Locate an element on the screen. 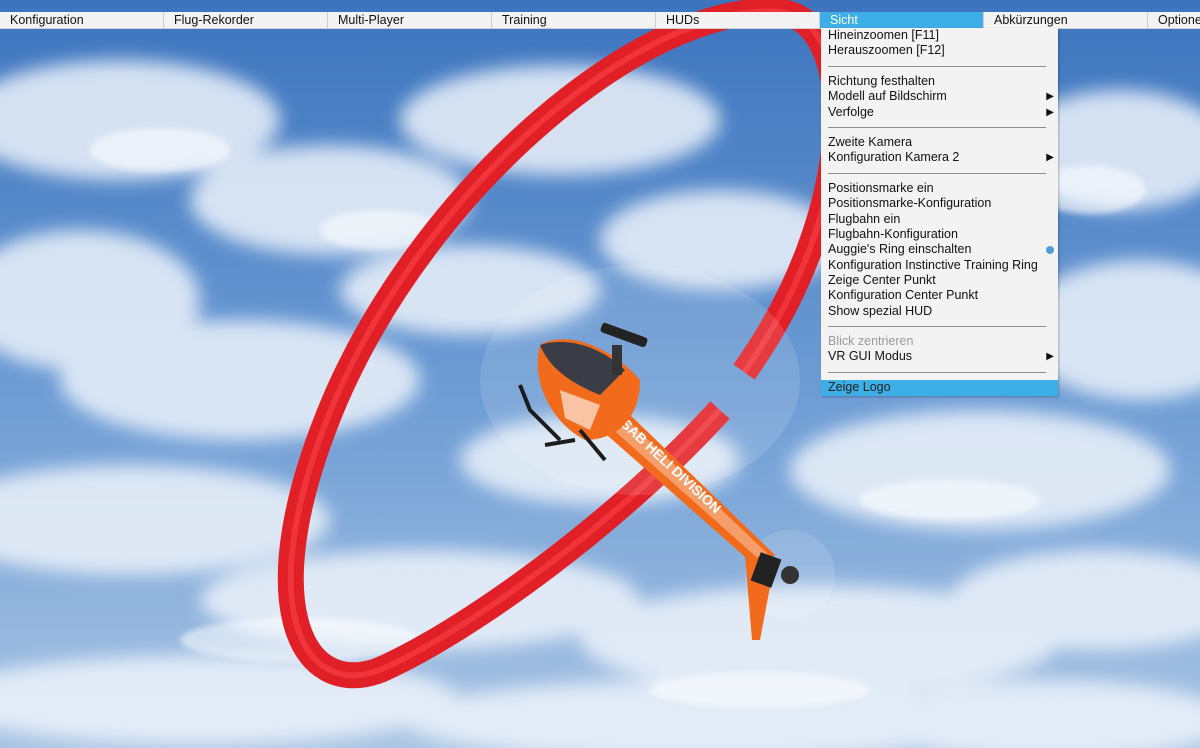 This screenshot has width=1200, height=748. menu-optionen: Optionen is located at coordinates (1174, 20).